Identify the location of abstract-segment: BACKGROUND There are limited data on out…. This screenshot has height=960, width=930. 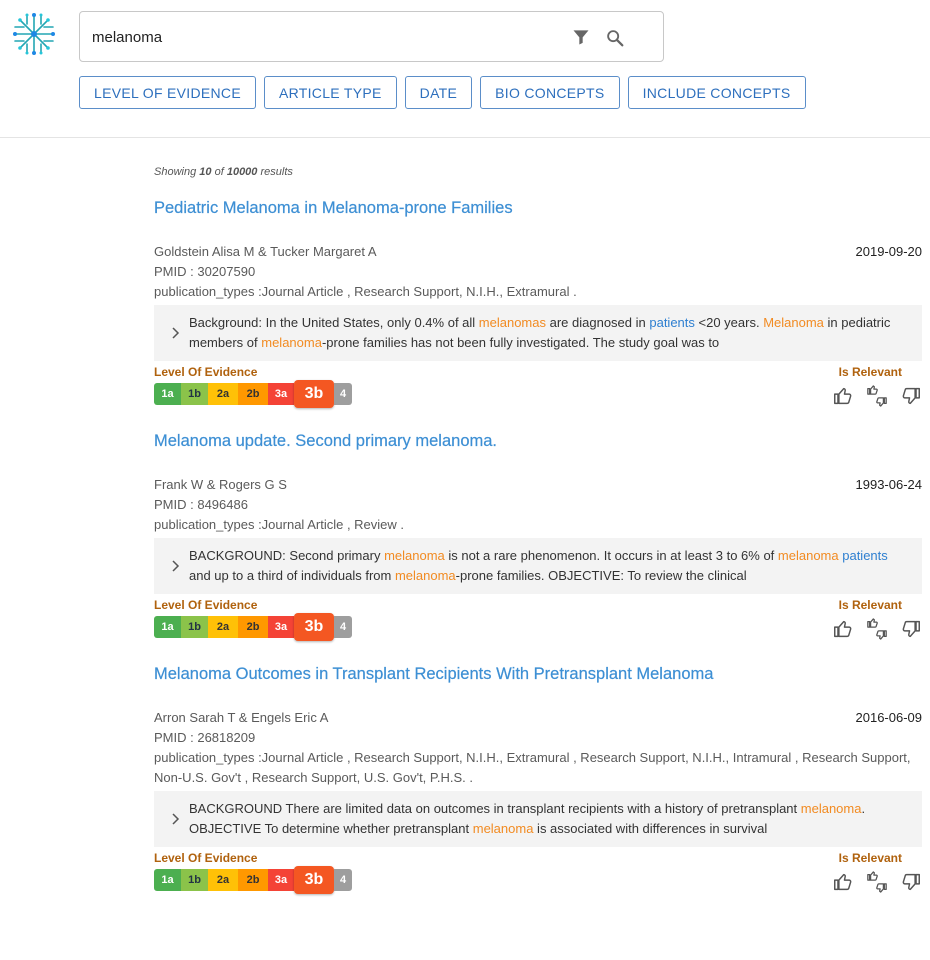
(495, 808).